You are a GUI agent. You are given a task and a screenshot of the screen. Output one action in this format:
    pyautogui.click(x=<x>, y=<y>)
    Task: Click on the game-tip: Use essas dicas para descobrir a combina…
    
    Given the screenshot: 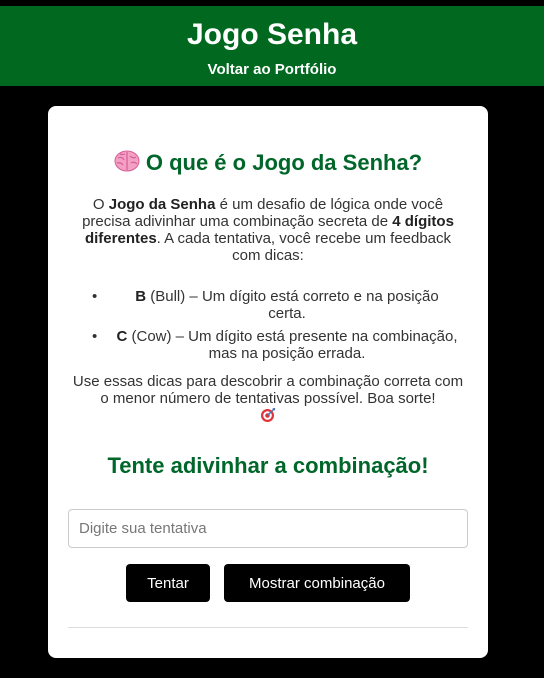 What is the action you would take?
    pyautogui.click(x=268, y=398)
    